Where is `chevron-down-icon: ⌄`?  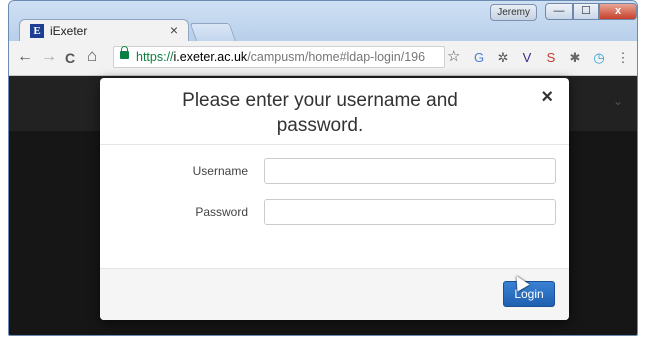
chevron-down-icon: ⌄ is located at coordinates (618, 101).